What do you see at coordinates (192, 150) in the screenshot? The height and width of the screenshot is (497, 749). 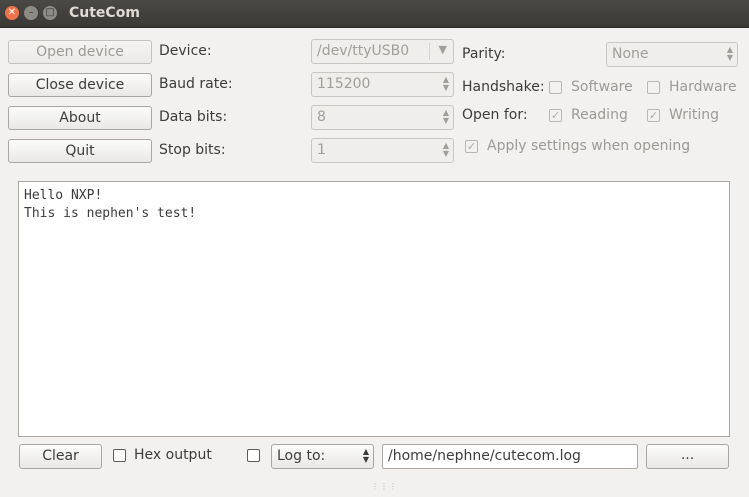 I see `stop-bits-label: Stop bits:` at bounding box center [192, 150].